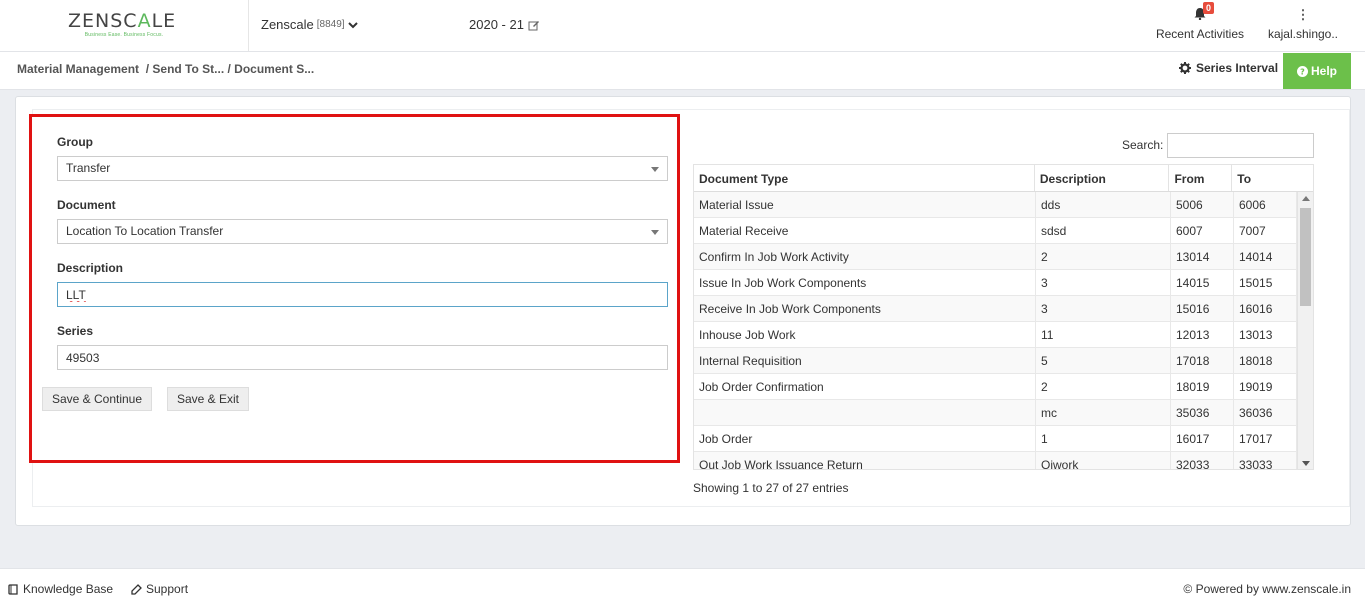  I want to click on zenscale-logo: ZENSCALE Business Ease. Business Focus., so click(124, 26).